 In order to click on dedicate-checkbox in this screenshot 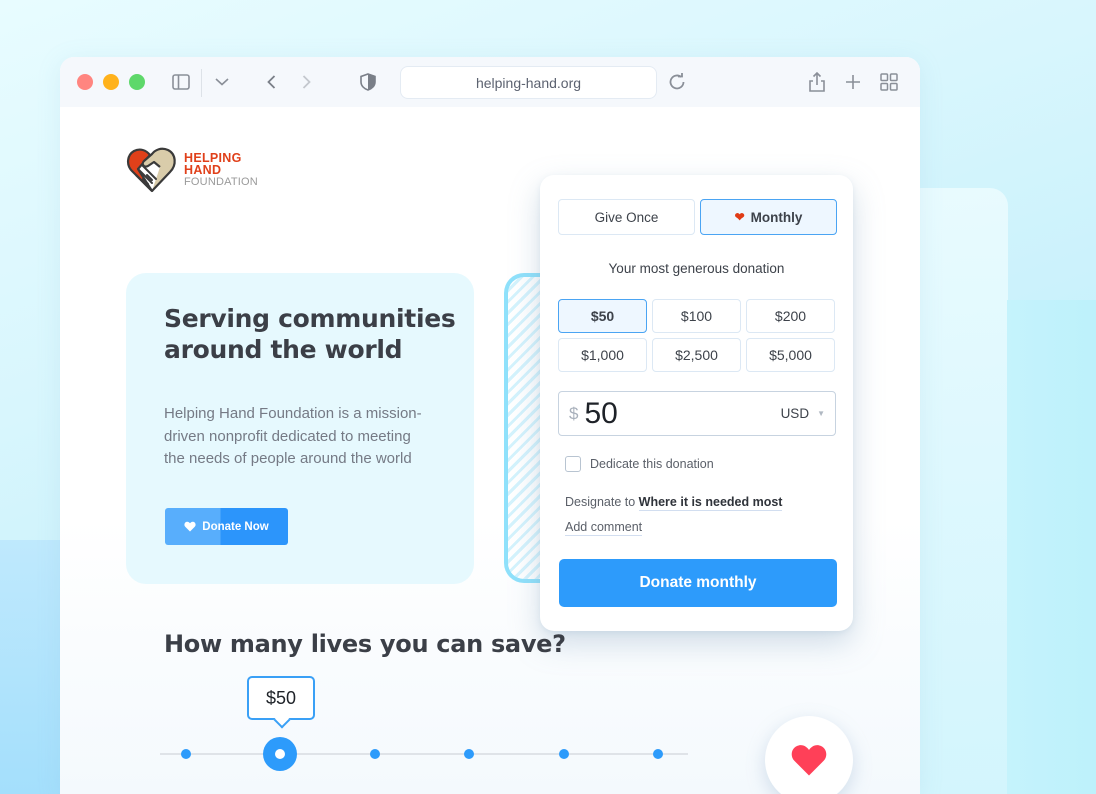, I will do `click(573, 464)`.